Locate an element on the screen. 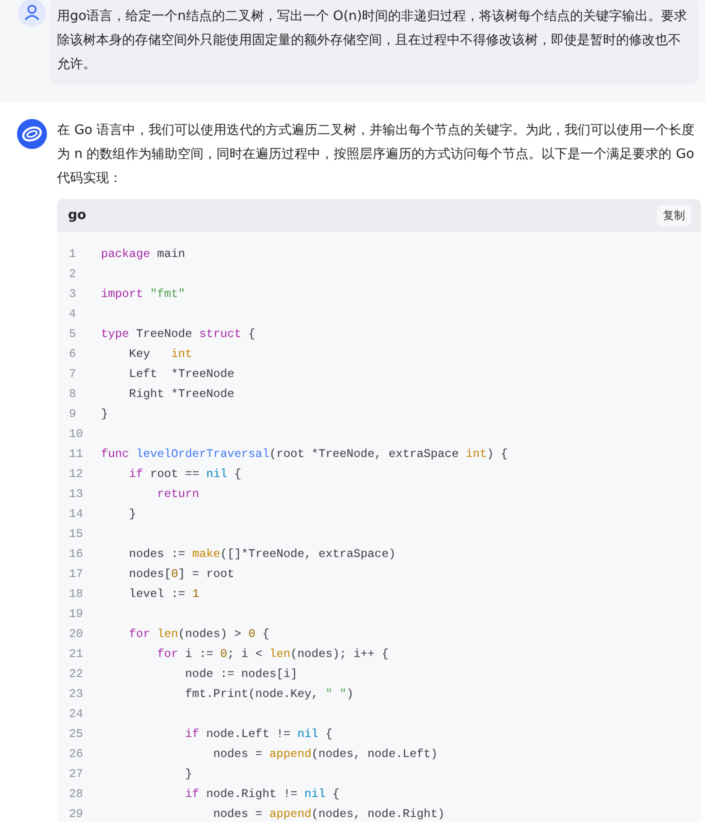 The image size is (705, 822). line-number: 27 is located at coordinates (76, 774).